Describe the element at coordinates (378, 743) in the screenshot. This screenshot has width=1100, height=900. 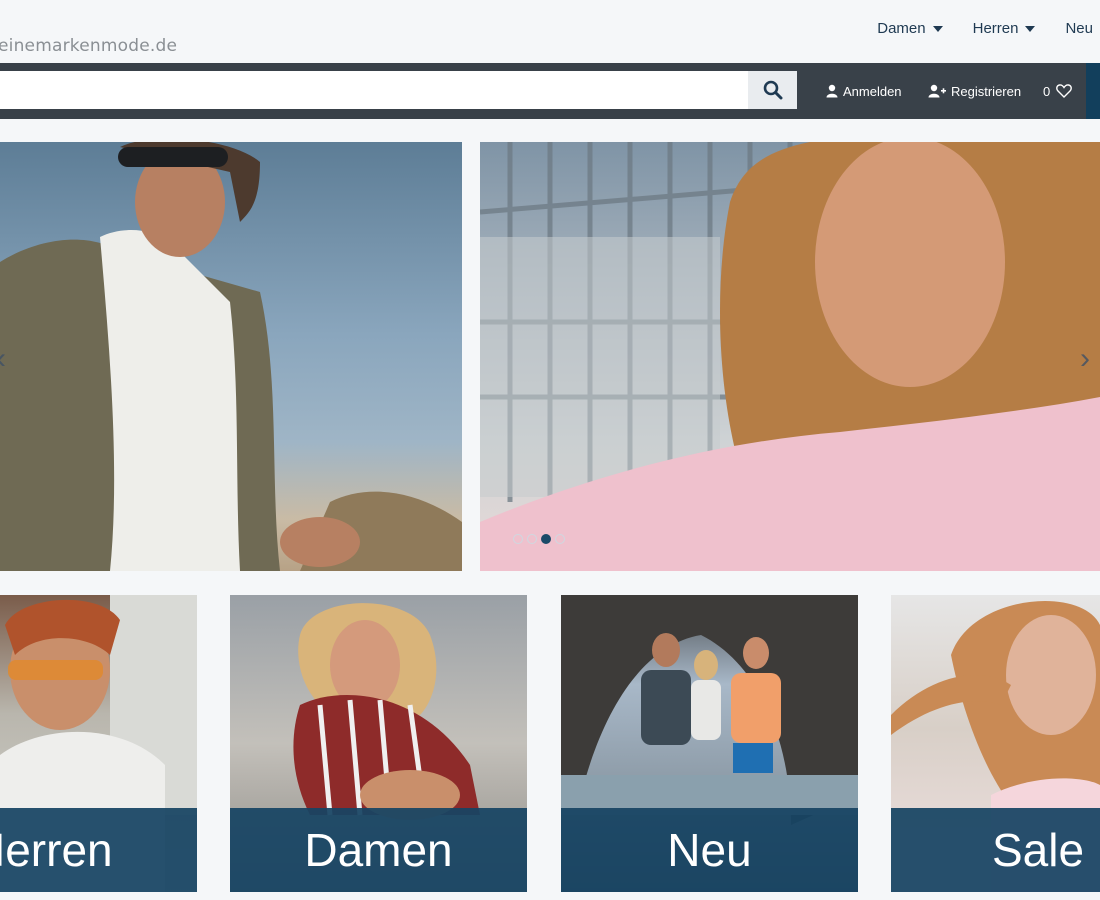
I see `category-tile-damen: Damen` at that location.